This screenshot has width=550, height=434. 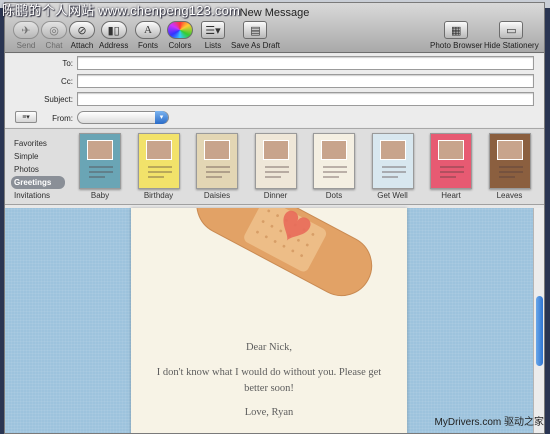 I want to click on fonts-icon: A, so click(x=148, y=30).